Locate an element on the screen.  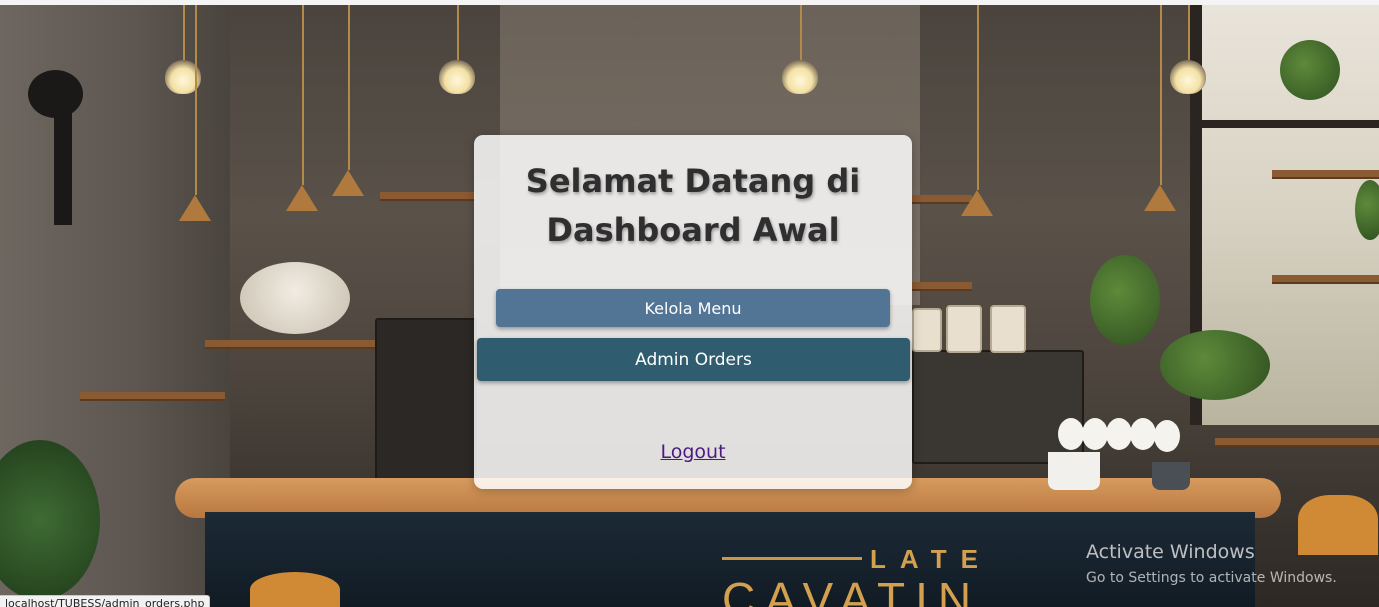
title-line-2: Dashboard Awal is located at coordinates (693, 230).